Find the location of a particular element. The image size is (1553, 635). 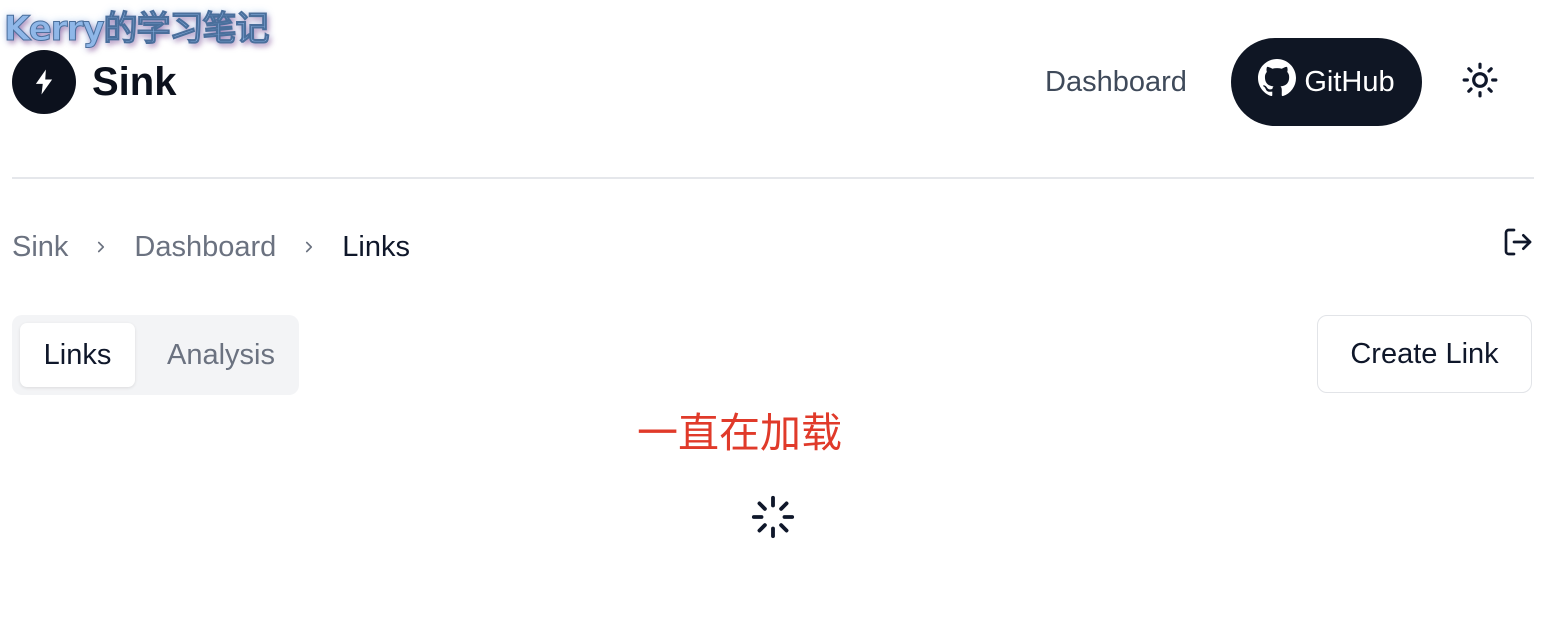

lightning-bolt-icon is located at coordinates (44, 82).